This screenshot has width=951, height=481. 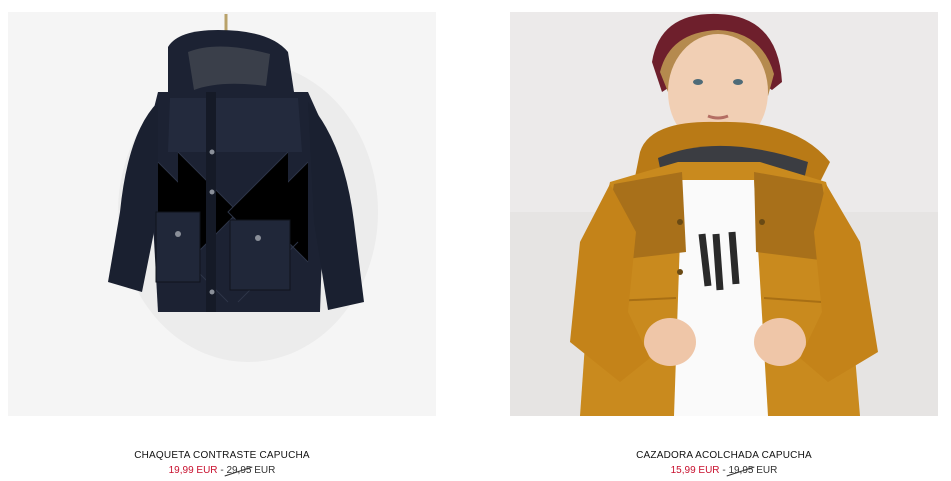 I want to click on product-name-link: CHAQUETA CONTRASTE CAPUCHA, so click(x=222, y=456).